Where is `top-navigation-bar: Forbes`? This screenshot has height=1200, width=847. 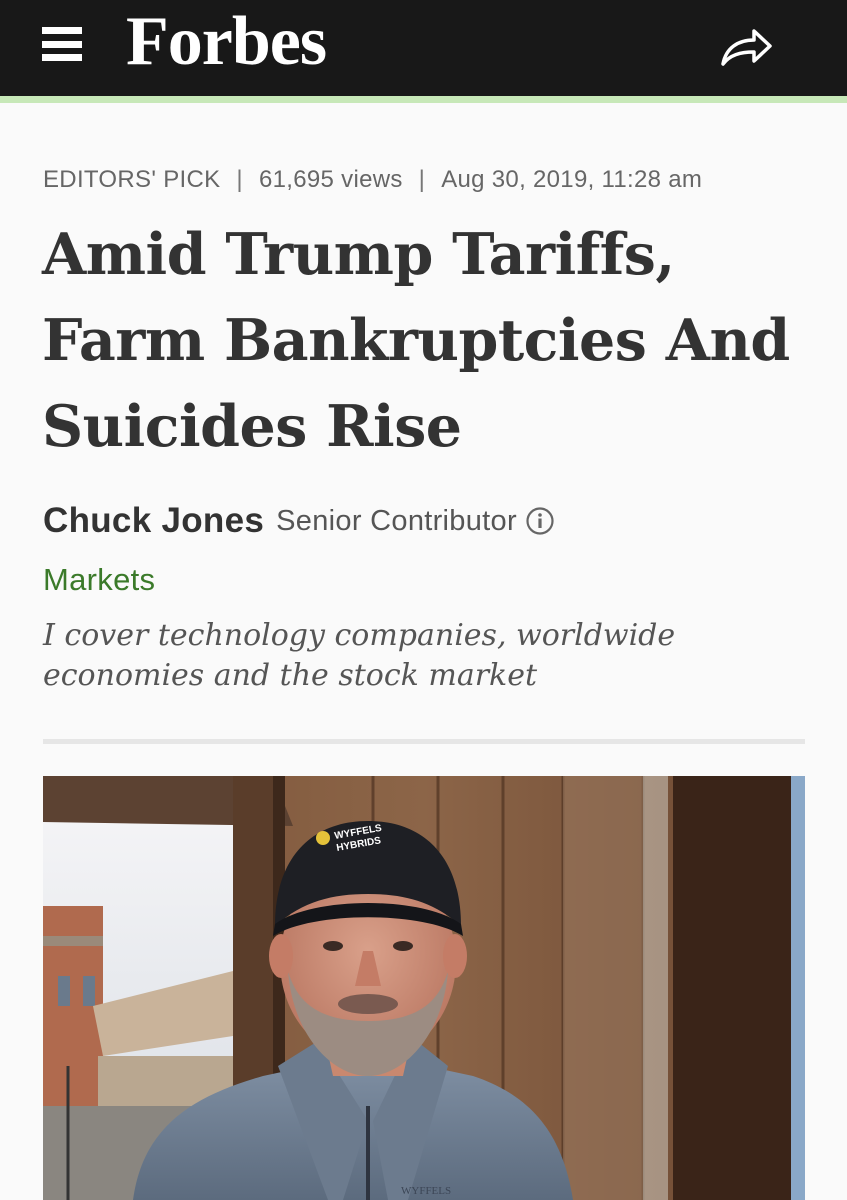
top-navigation-bar: Forbes is located at coordinates (423, 51).